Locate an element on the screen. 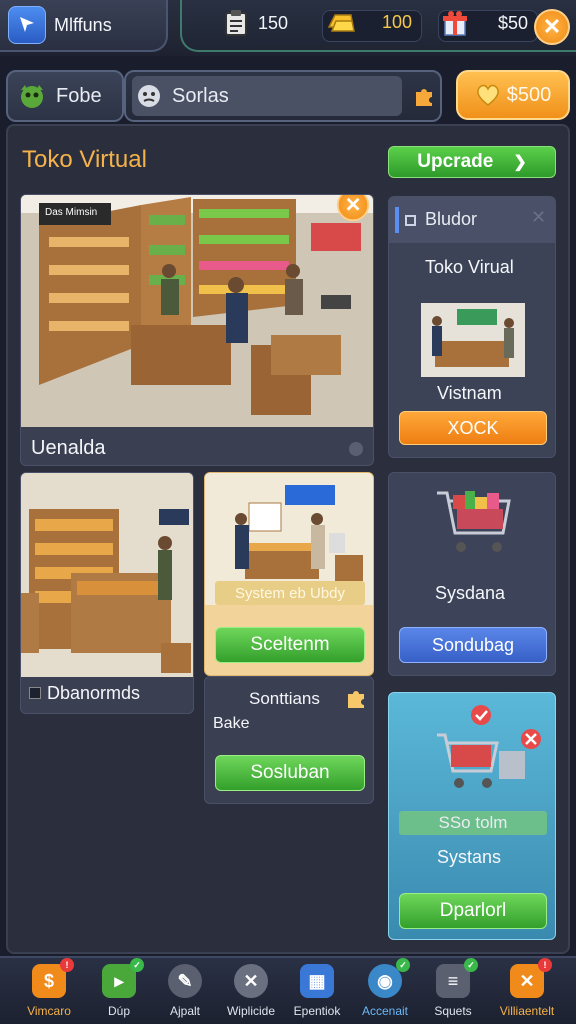  apple-icon is located at coordinates (356, 449).